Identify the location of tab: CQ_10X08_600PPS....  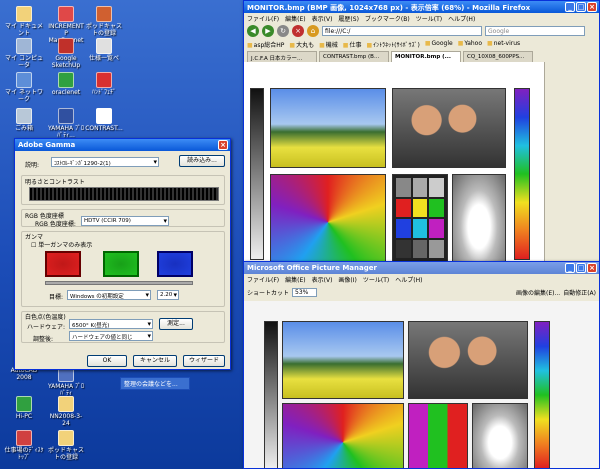
(498, 56).